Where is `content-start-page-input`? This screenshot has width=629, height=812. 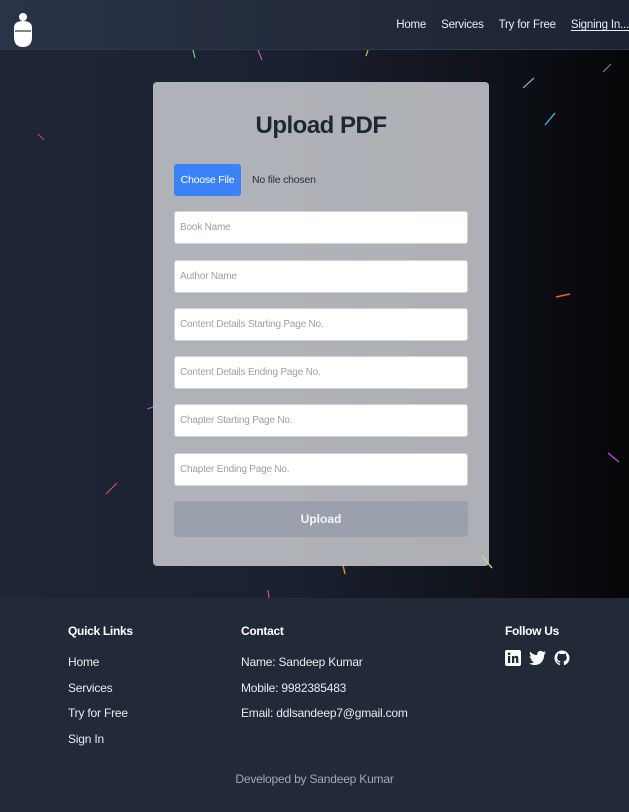 content-start-page-input is located at coordinates (321, 324).